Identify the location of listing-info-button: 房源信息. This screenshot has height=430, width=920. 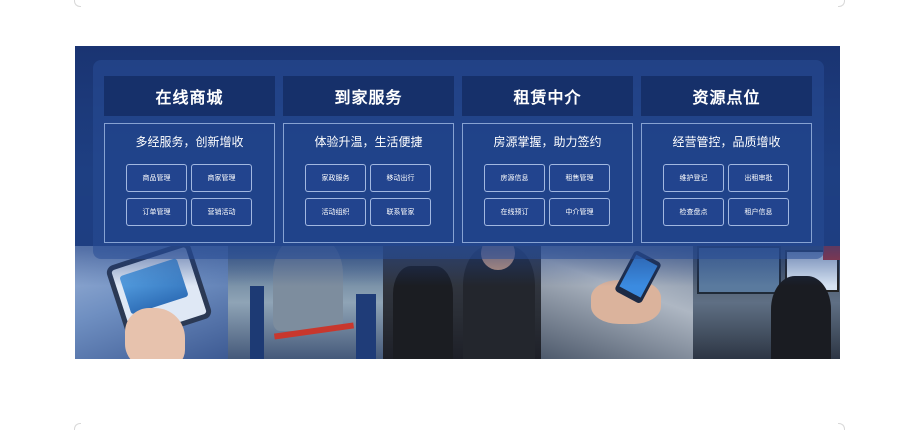
(514, 178).